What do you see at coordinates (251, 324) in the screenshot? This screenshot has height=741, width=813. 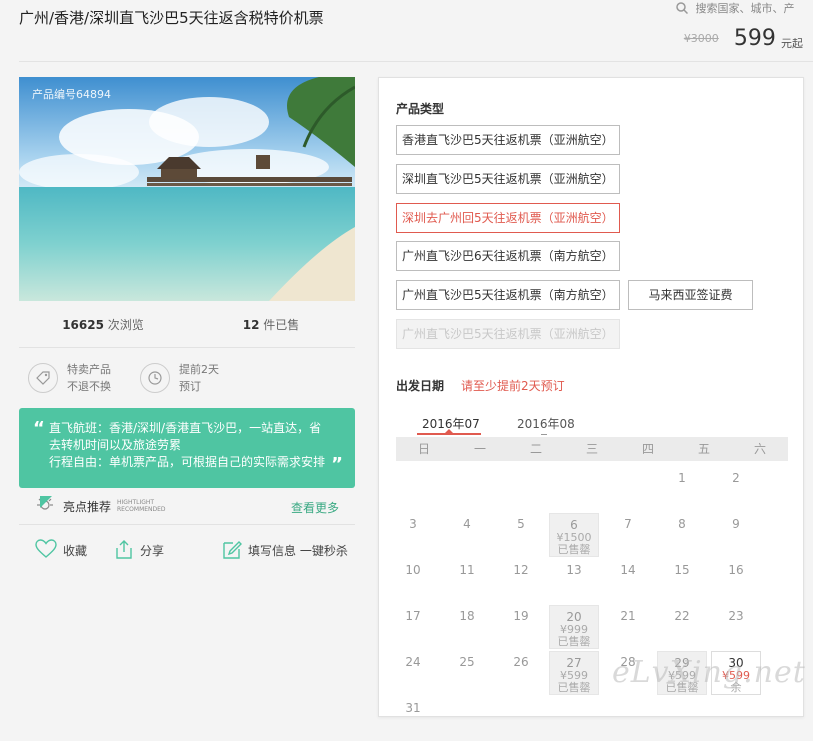 I see `sold-count: 12` at bounding box center [251, 324].